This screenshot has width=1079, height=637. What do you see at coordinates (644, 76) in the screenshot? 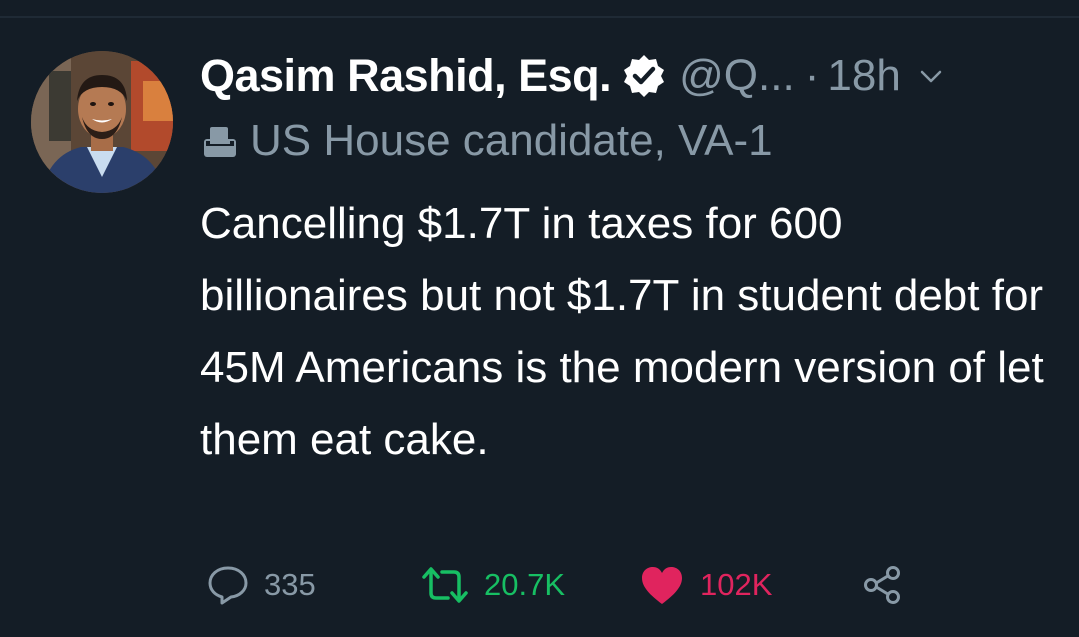
I see `verified-badge-icon` at bounding box center [644, 76].